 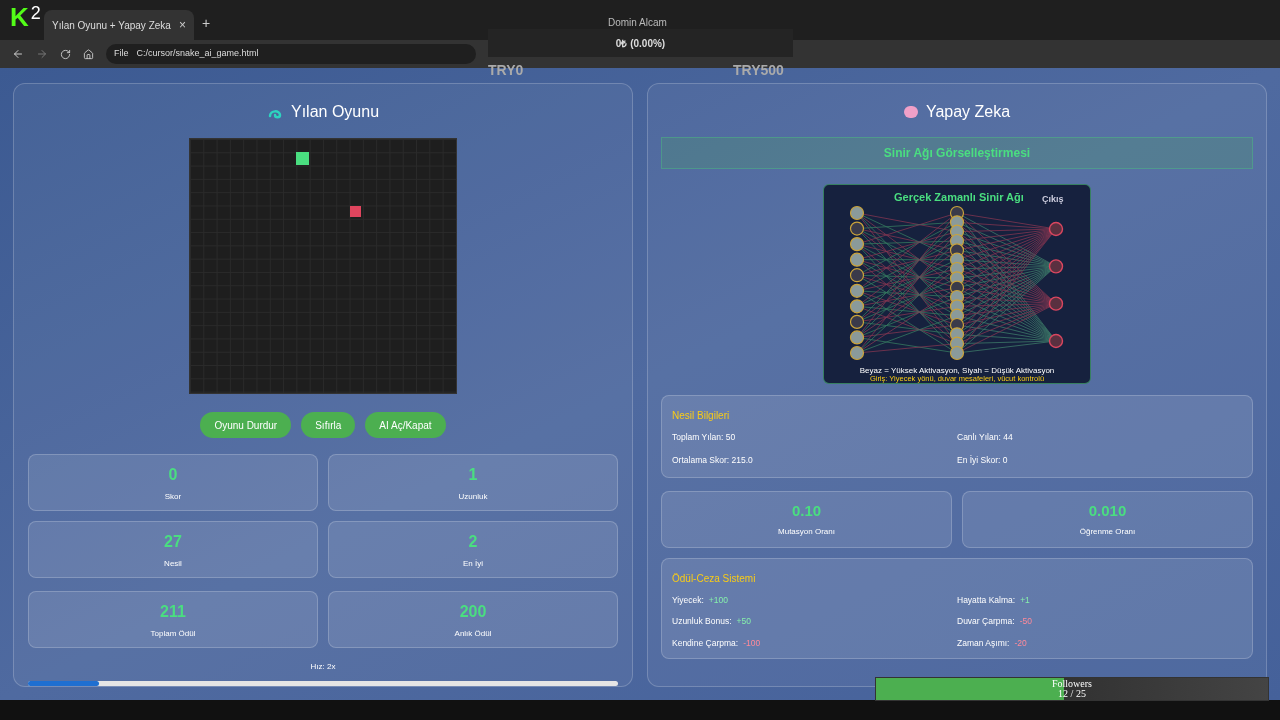 I want to click on speed-label: Hız: 2x, so click(x=323, y=667).